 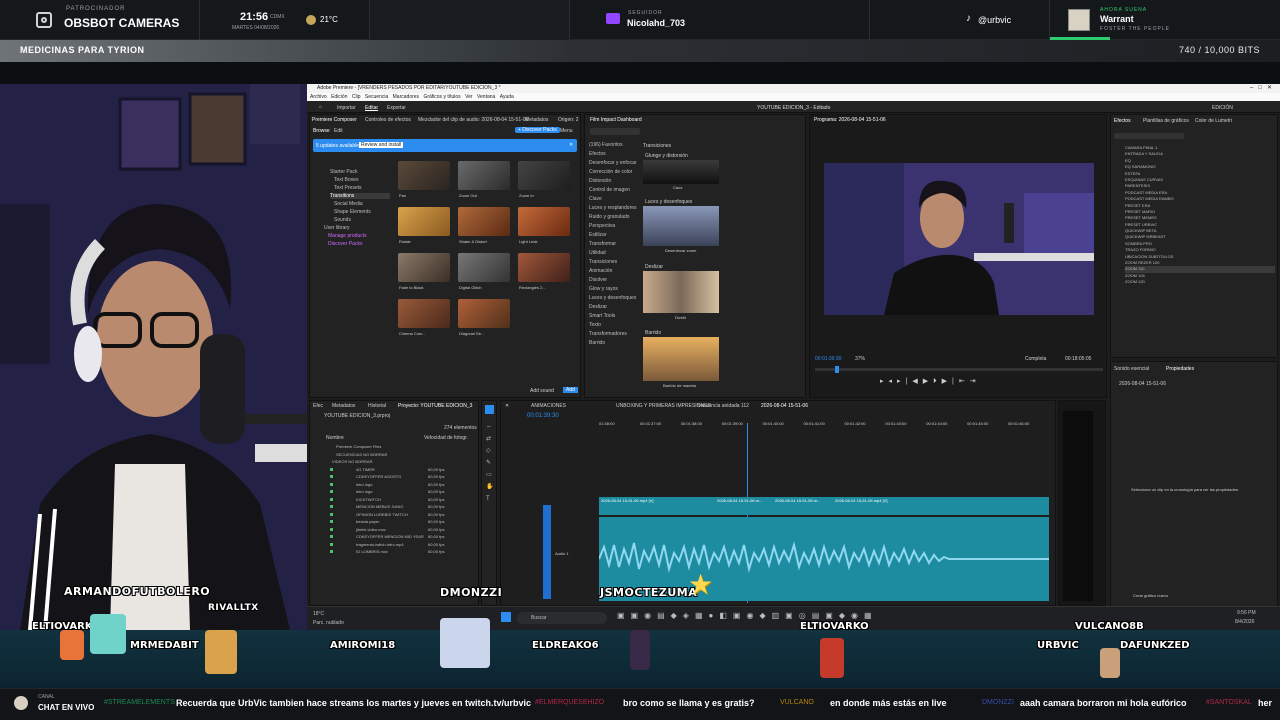 What do you see at coordinates (614, 217) in the screenshot?
I see `category-item: Ruido y granulado` at bounding box center [614, 217].